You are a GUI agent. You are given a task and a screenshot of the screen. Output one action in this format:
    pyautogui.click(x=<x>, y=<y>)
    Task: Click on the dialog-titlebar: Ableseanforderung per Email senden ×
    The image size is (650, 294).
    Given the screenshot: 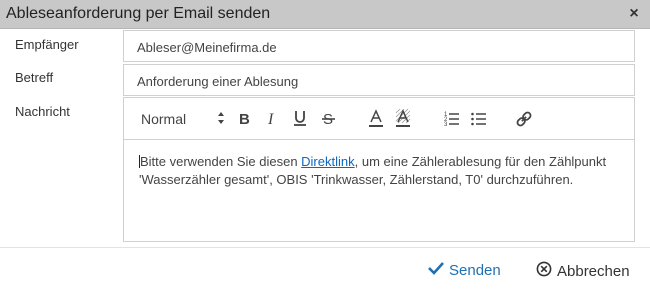 What is the action you would take?
    pyautogui.click(x=325, y=14)
    